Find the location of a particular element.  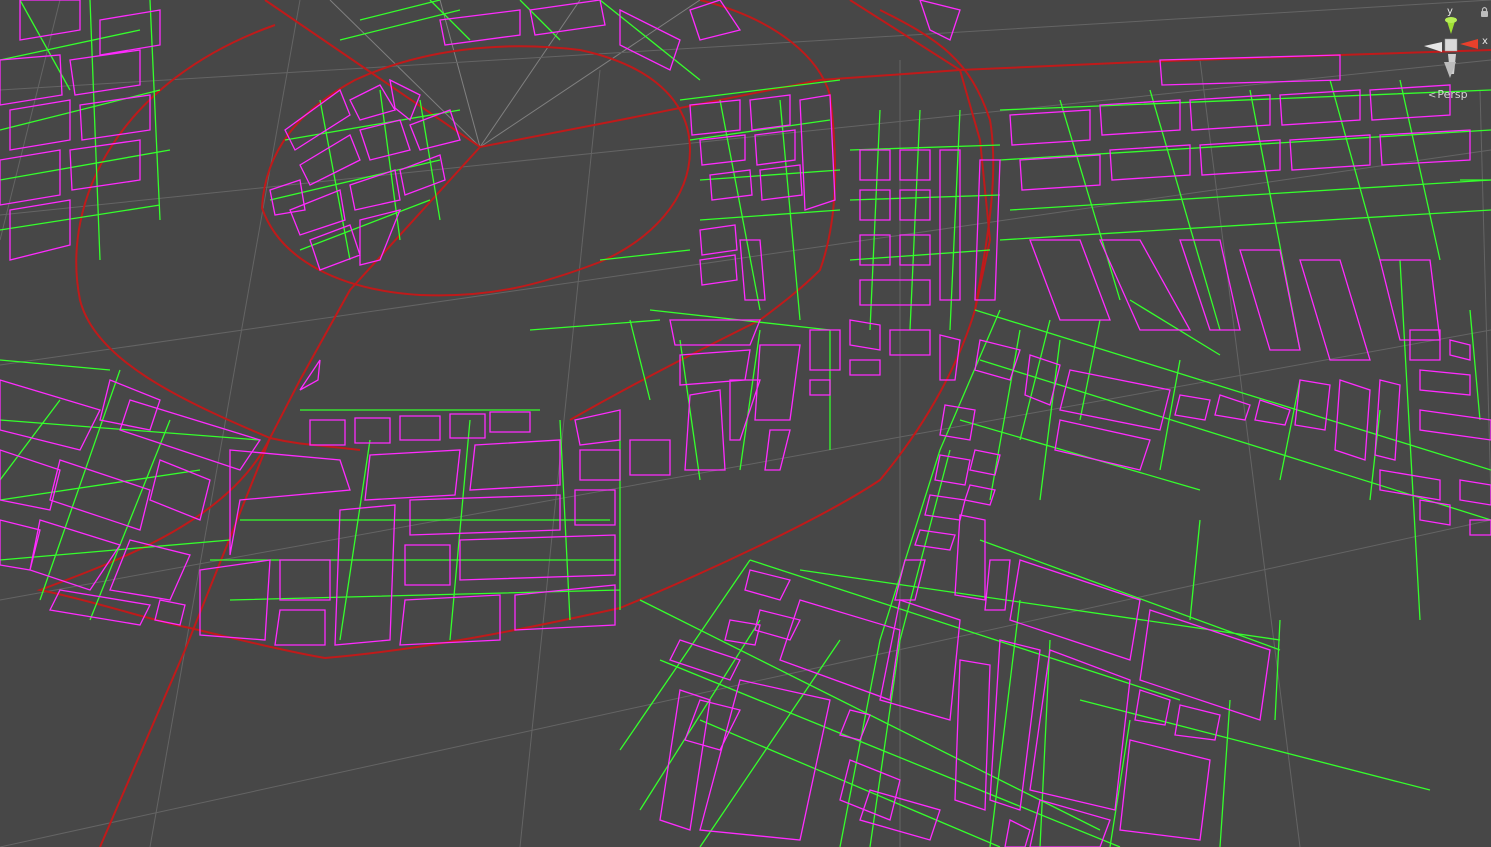

axis-label-x: x is located at coordinates (1485, 41).